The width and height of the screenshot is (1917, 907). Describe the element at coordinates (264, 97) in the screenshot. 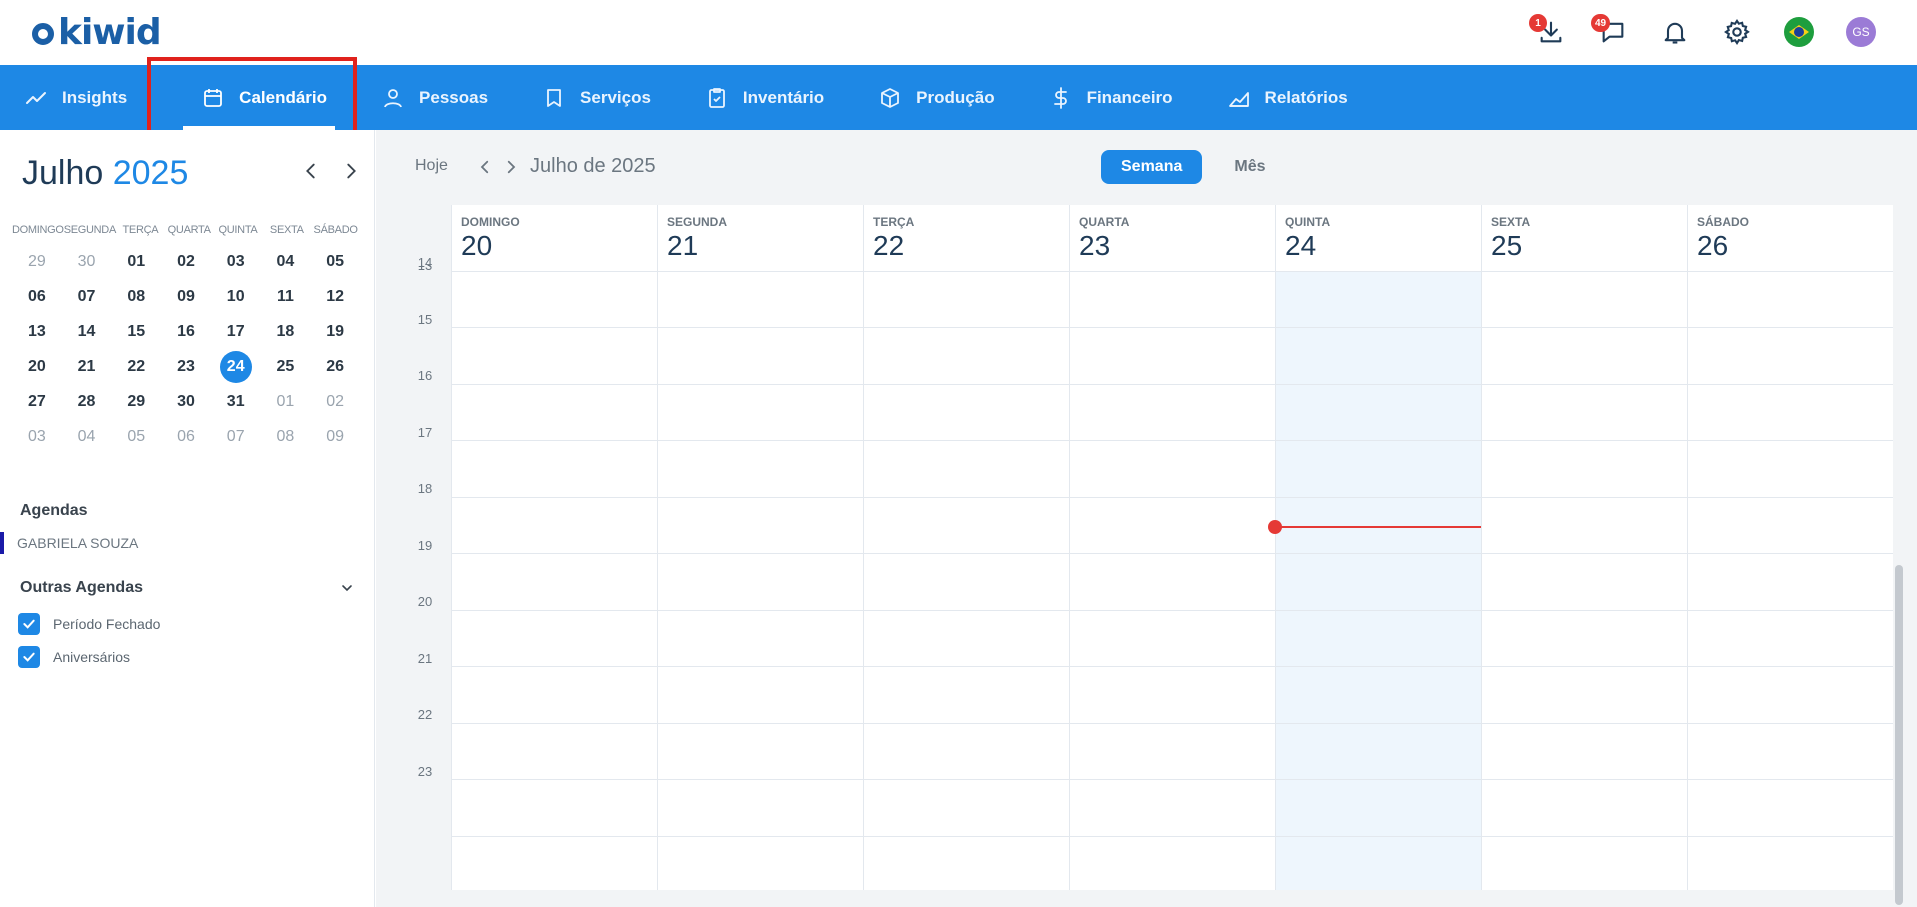

I see `nav-calendario: Calendário` at that location.